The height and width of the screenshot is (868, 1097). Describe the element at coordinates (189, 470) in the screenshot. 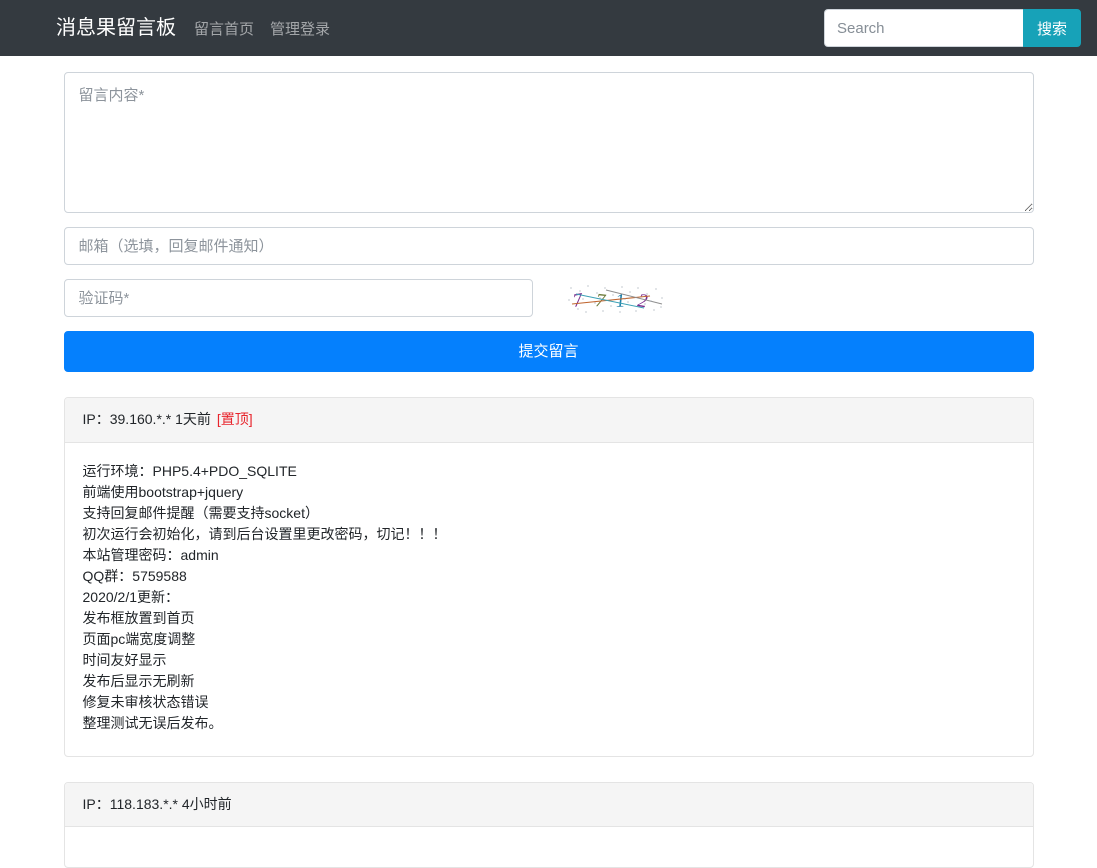

I see `message-body-line: 运行环境：PHP5.4+PDO_SQLITE` at that location.